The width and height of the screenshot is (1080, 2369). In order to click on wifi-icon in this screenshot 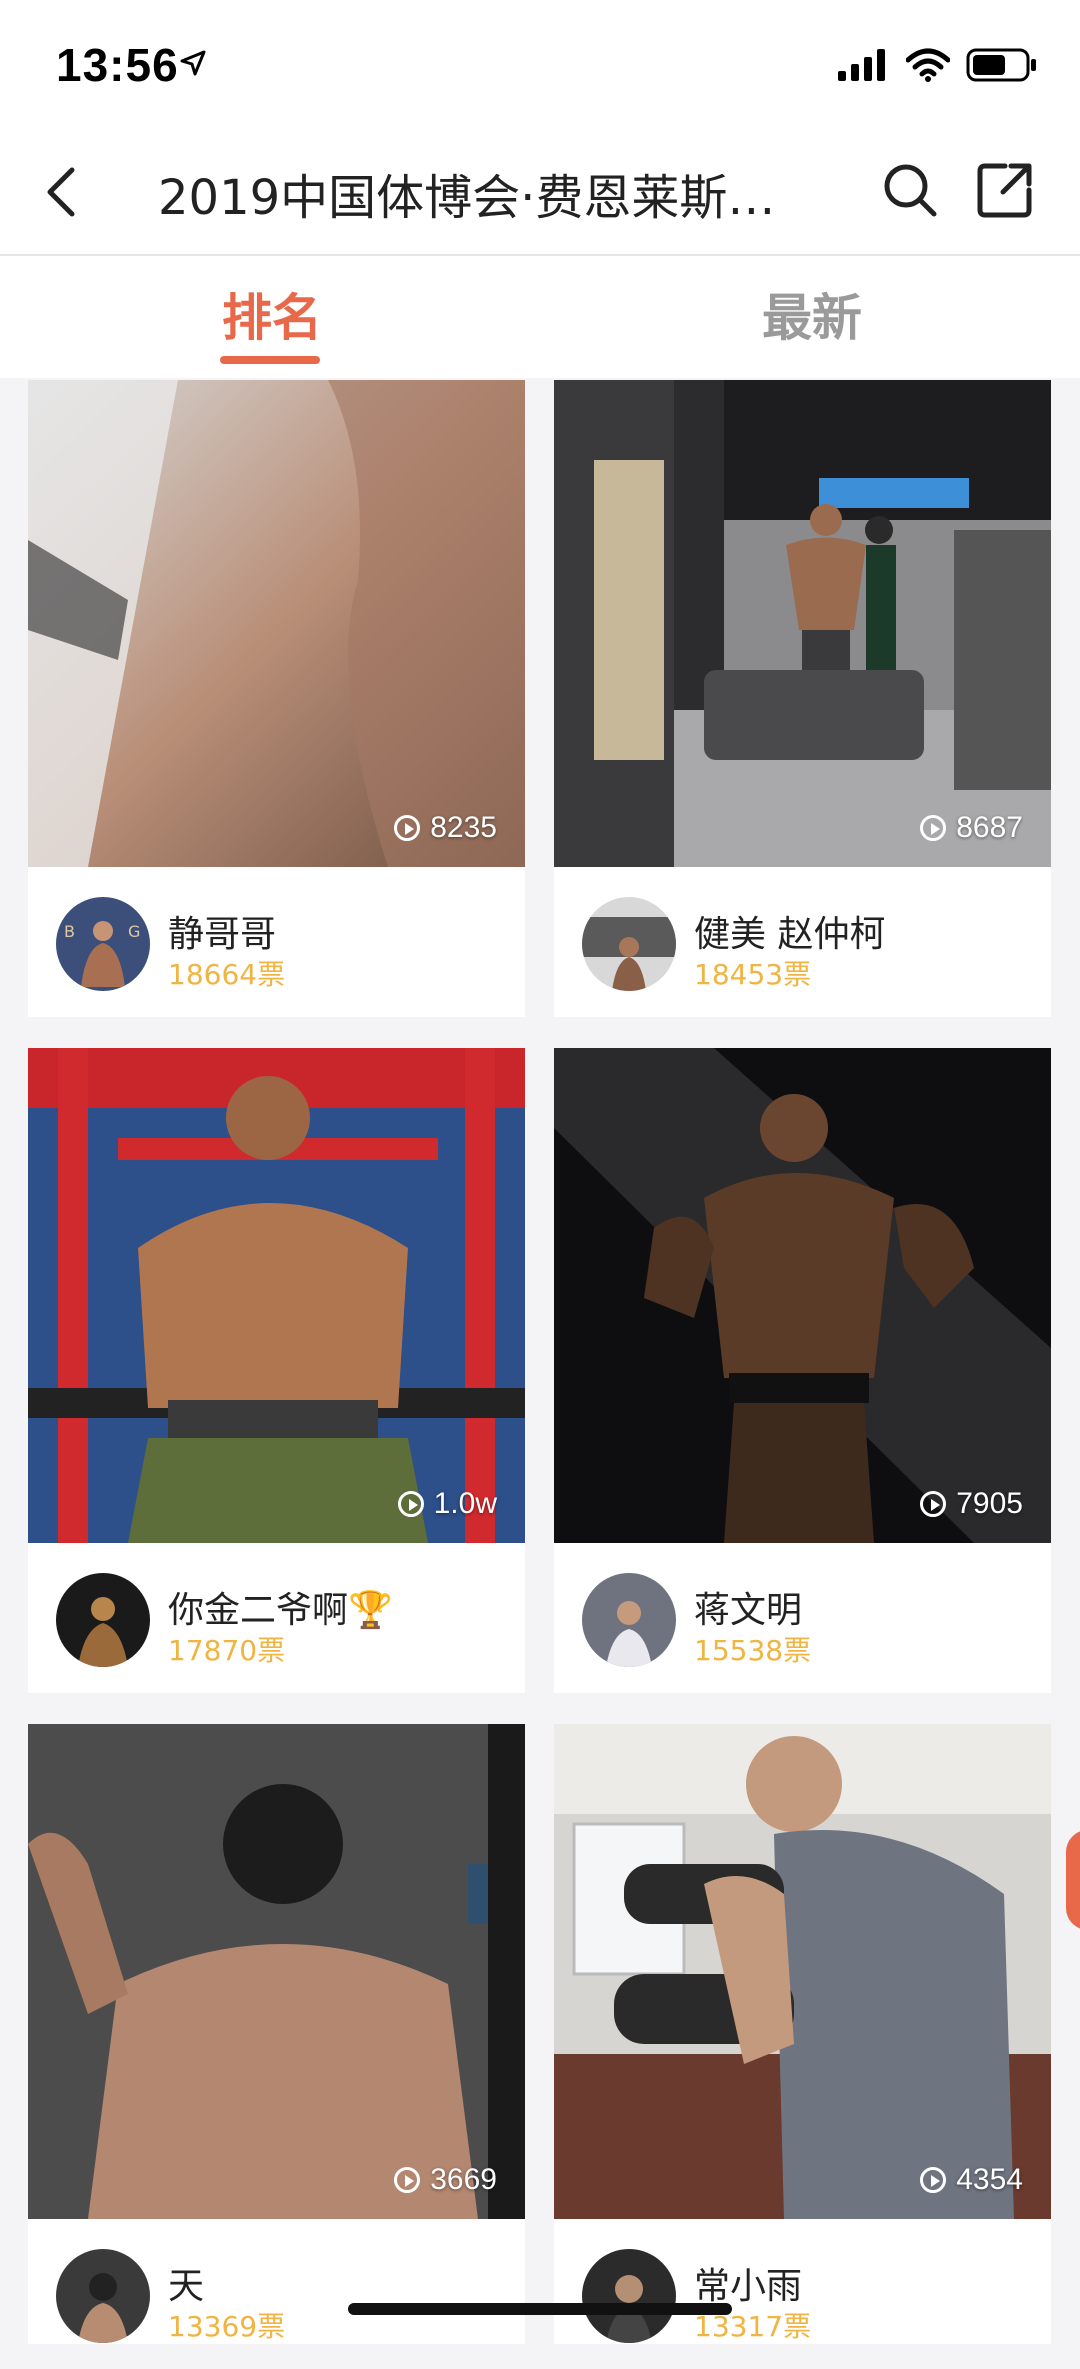, I will do `click(928, 65)`.